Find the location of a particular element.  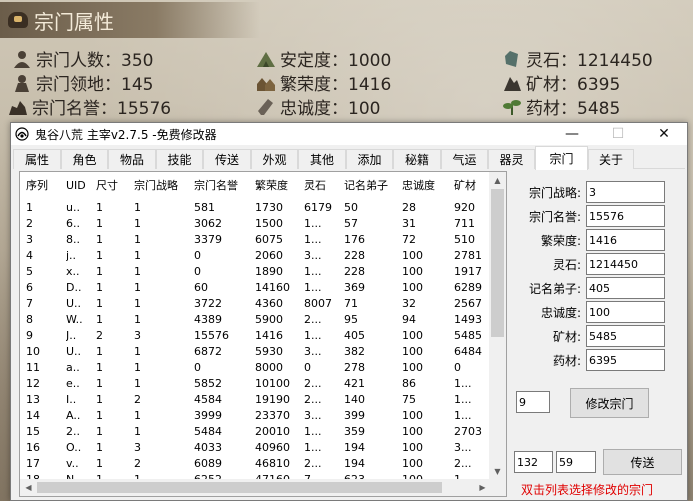

table-row: 3 8.. 1 1 3379 6075 1... 176 72 510 is located at coordinates (255, 239).